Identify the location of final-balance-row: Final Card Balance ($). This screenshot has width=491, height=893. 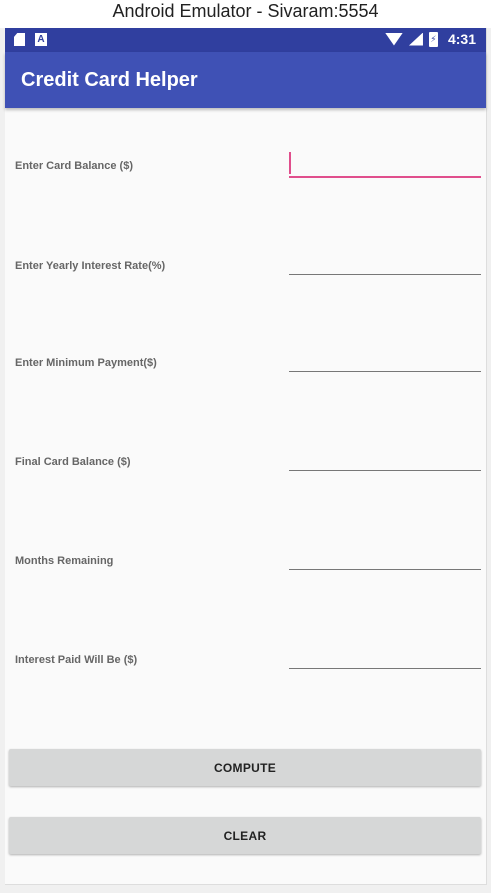
(245, 462).